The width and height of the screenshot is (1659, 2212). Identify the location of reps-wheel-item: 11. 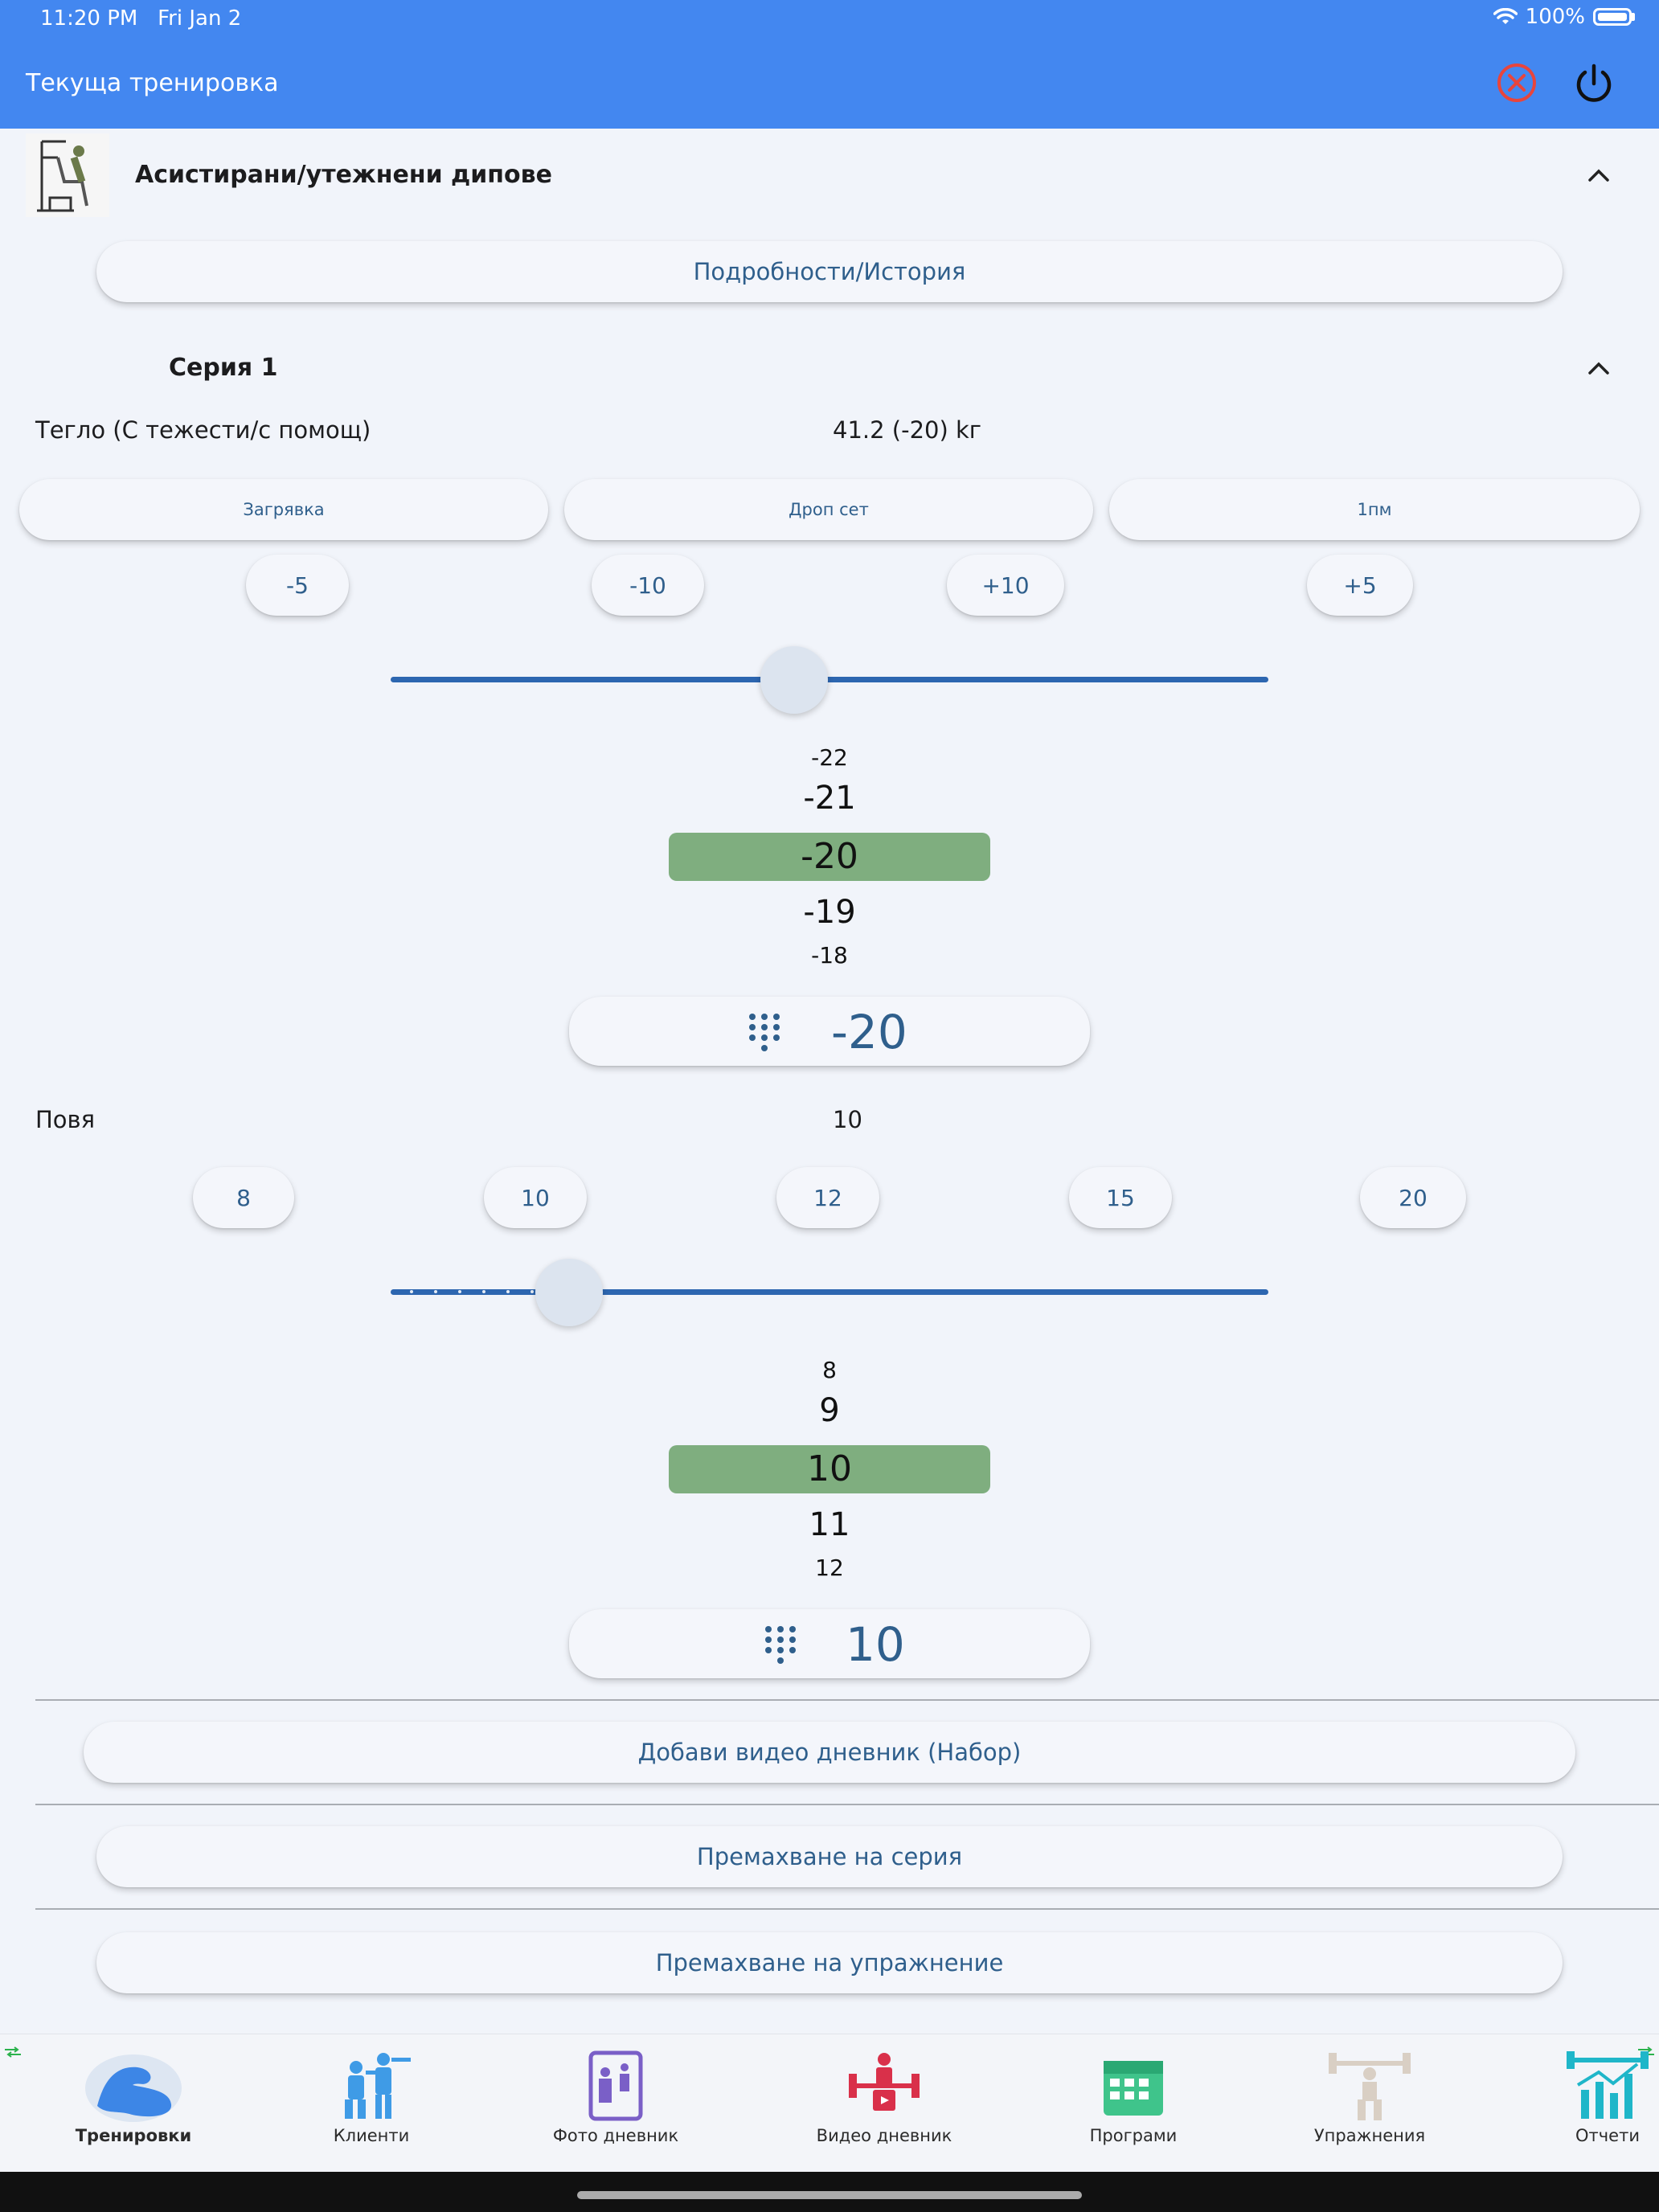
(829, 1524).